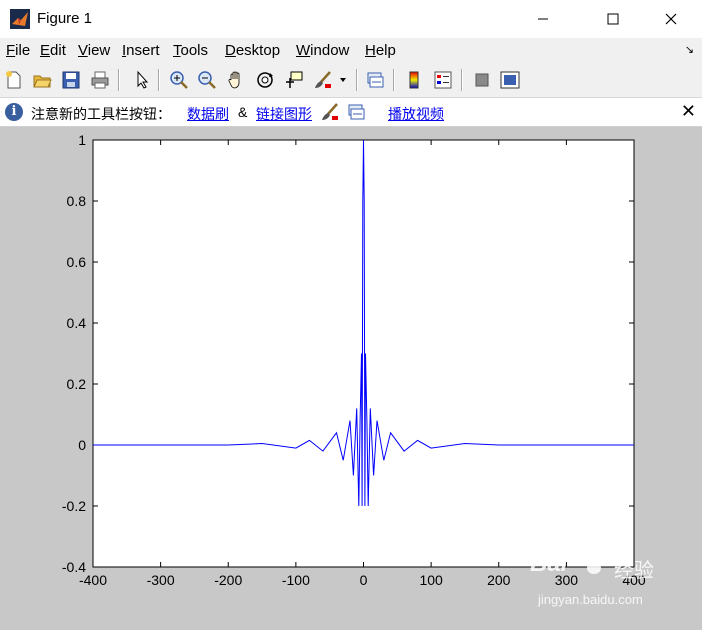  What do you see at coordinates (65, 18) in the screenshot?
I see `window-title: Figure 1` at bounding box center [65, 18].